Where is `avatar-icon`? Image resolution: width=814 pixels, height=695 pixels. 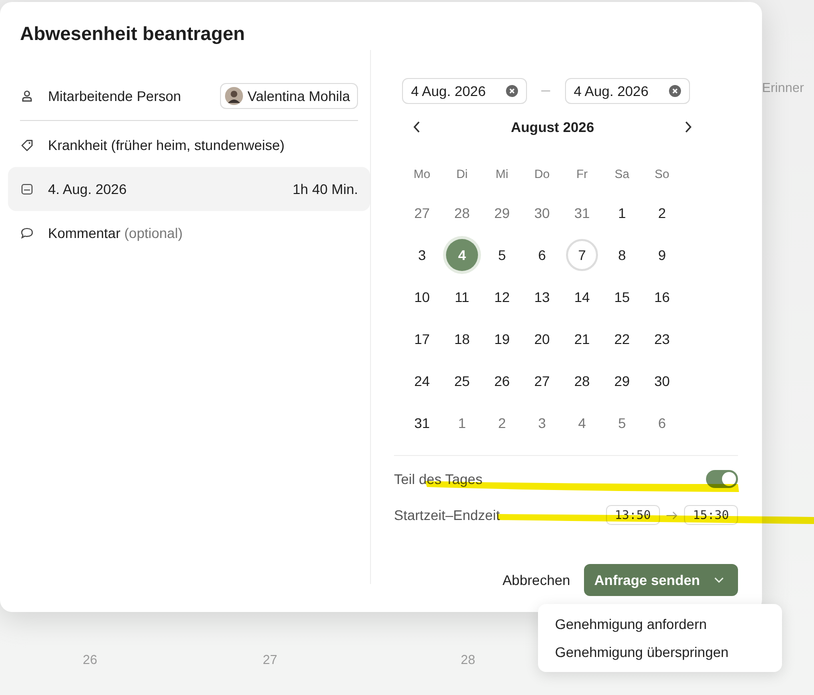 avatar-icon is located at coordinates (233, 96).